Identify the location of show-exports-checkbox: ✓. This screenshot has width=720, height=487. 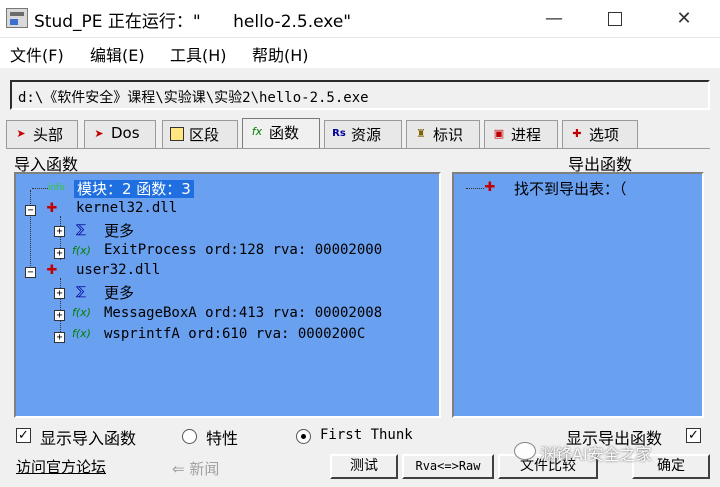
(693, 435).